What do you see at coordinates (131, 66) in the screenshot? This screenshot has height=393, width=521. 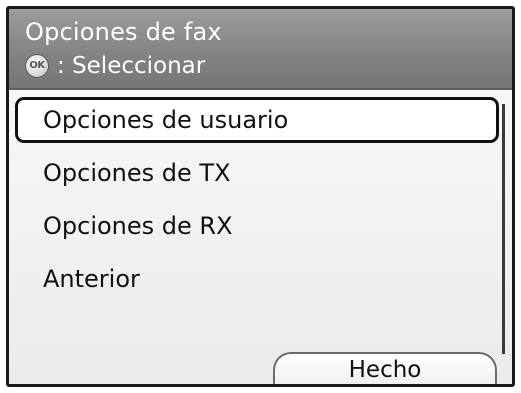 I see `select-hint-text: : Seleccionar` at bounding box center [131, 66].